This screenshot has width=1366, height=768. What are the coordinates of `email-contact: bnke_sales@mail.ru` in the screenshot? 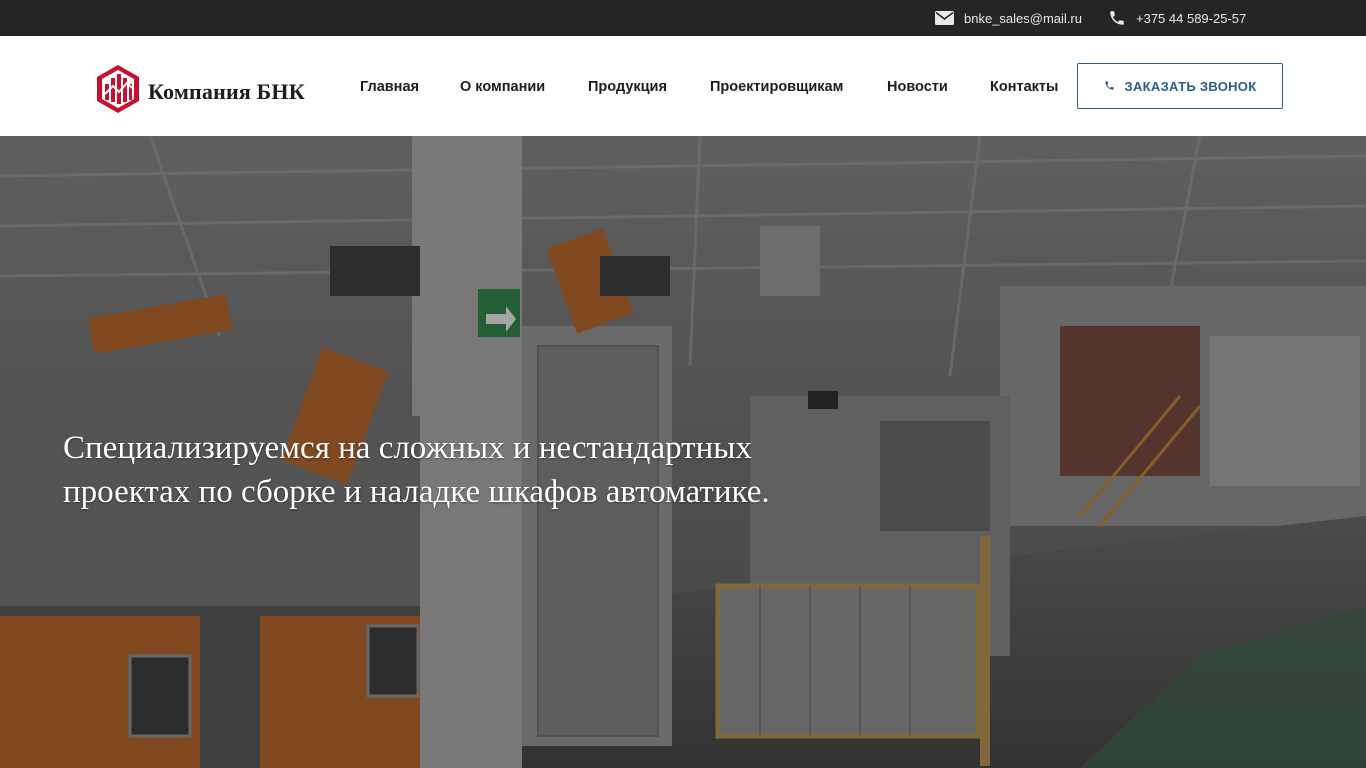 It's located at (1008, 18).